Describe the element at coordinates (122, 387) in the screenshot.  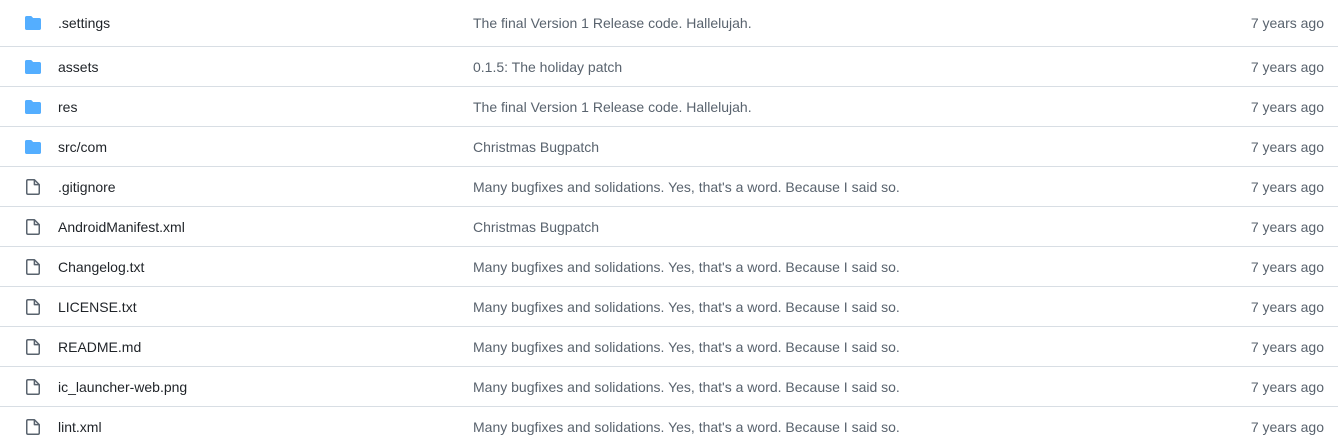
I see `file-name-link: ic_launcher-web.png` at that location.